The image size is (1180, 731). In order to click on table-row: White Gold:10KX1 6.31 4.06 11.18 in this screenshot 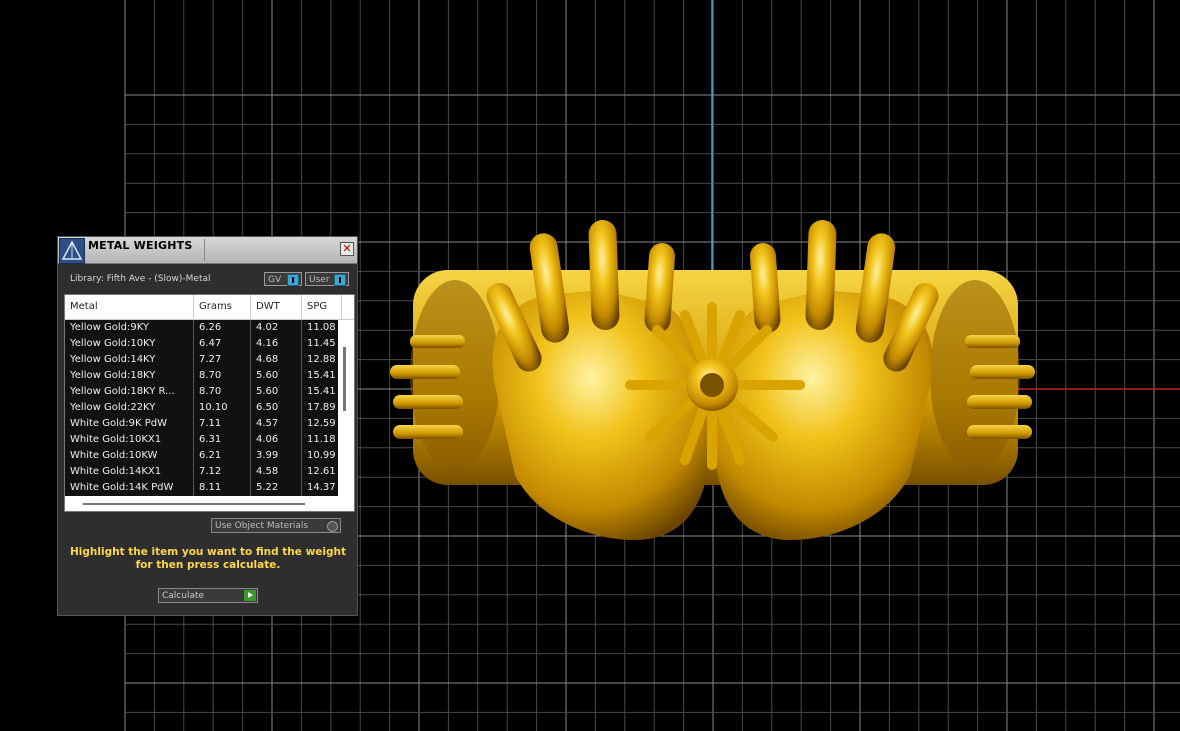, I will do `click(201, 440)`.